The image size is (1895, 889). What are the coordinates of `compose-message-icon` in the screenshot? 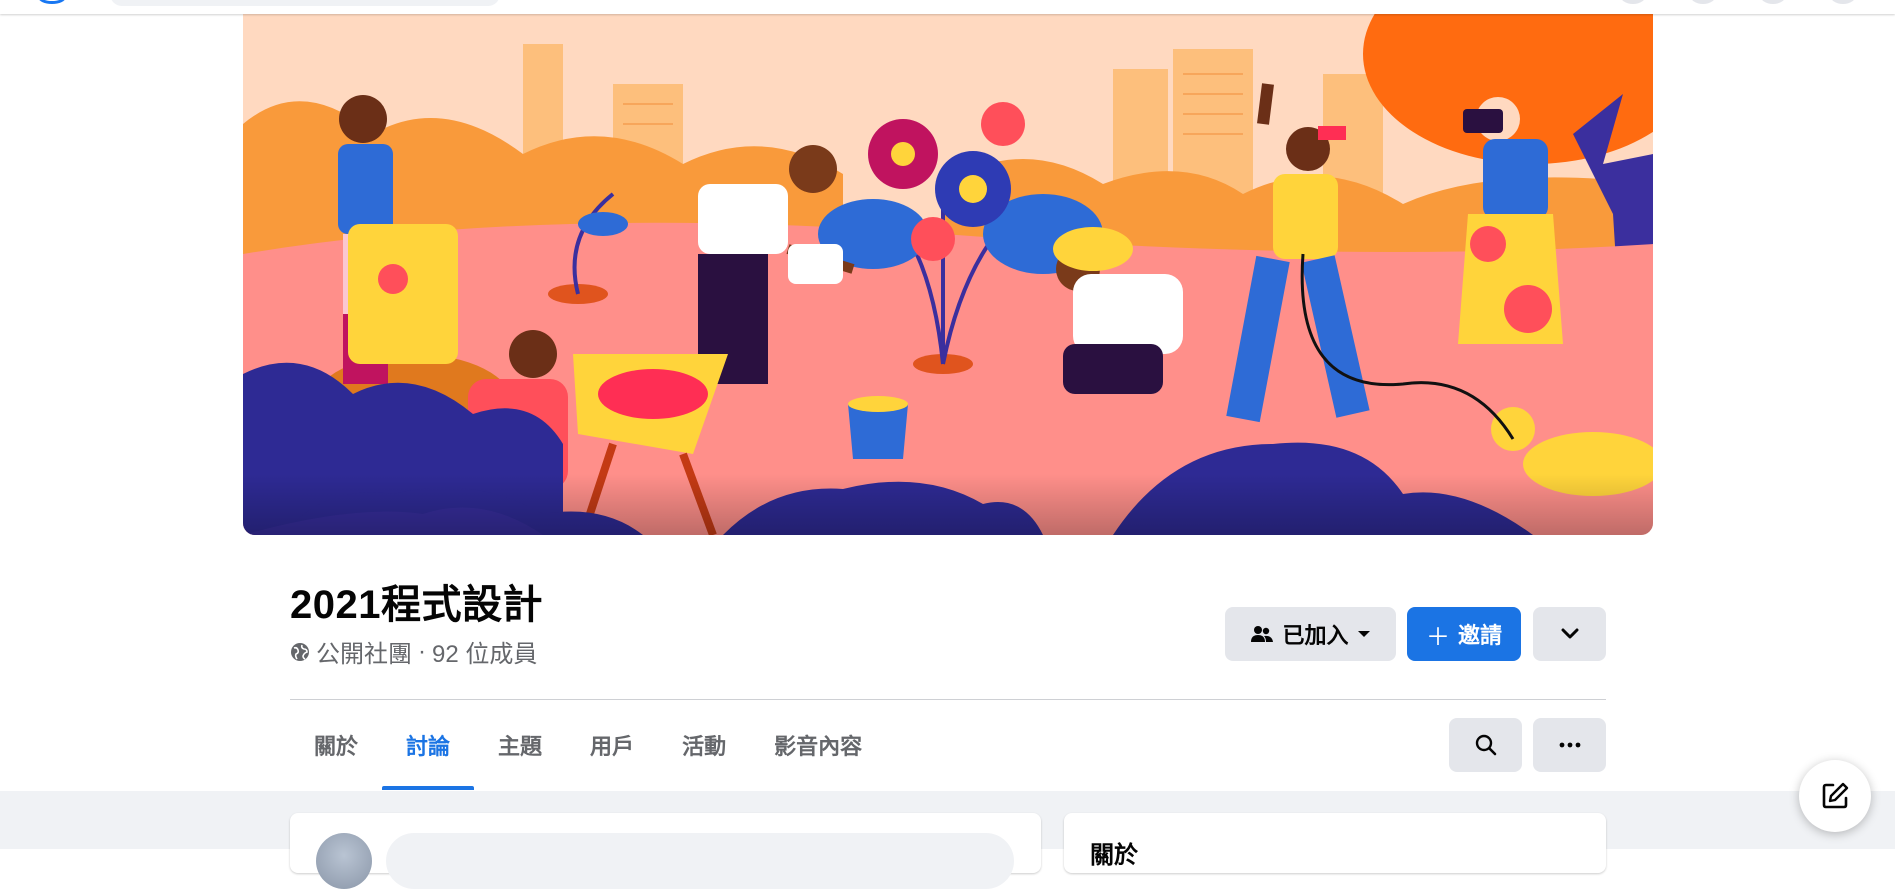 It's located at (1835, 795).